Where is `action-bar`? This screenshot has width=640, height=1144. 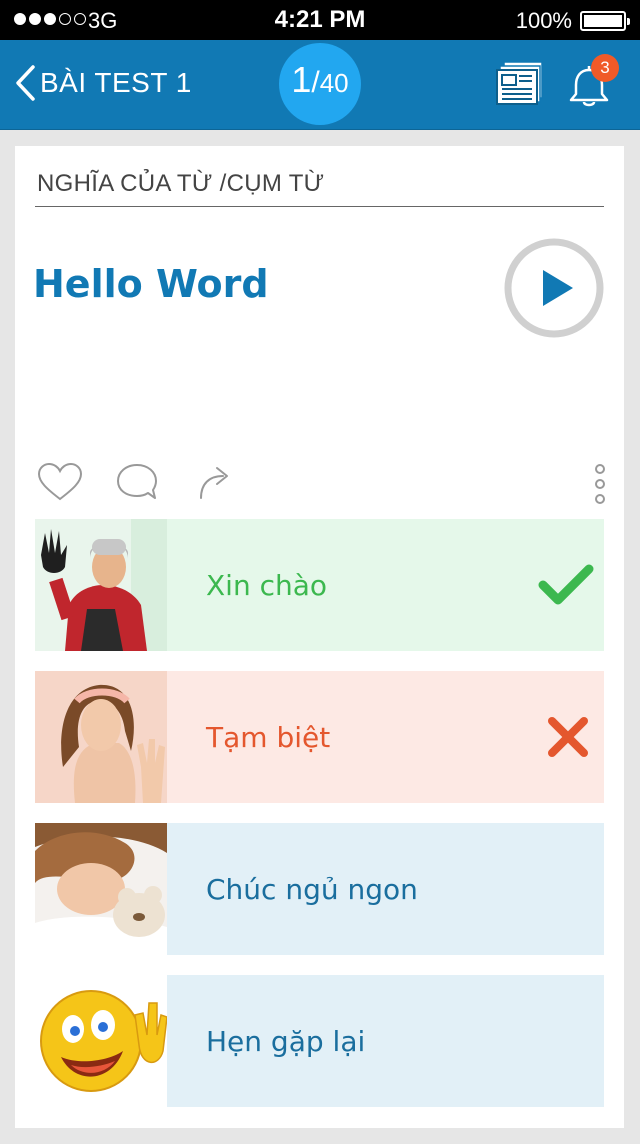
action-bar is located at coordinates (322, 484).